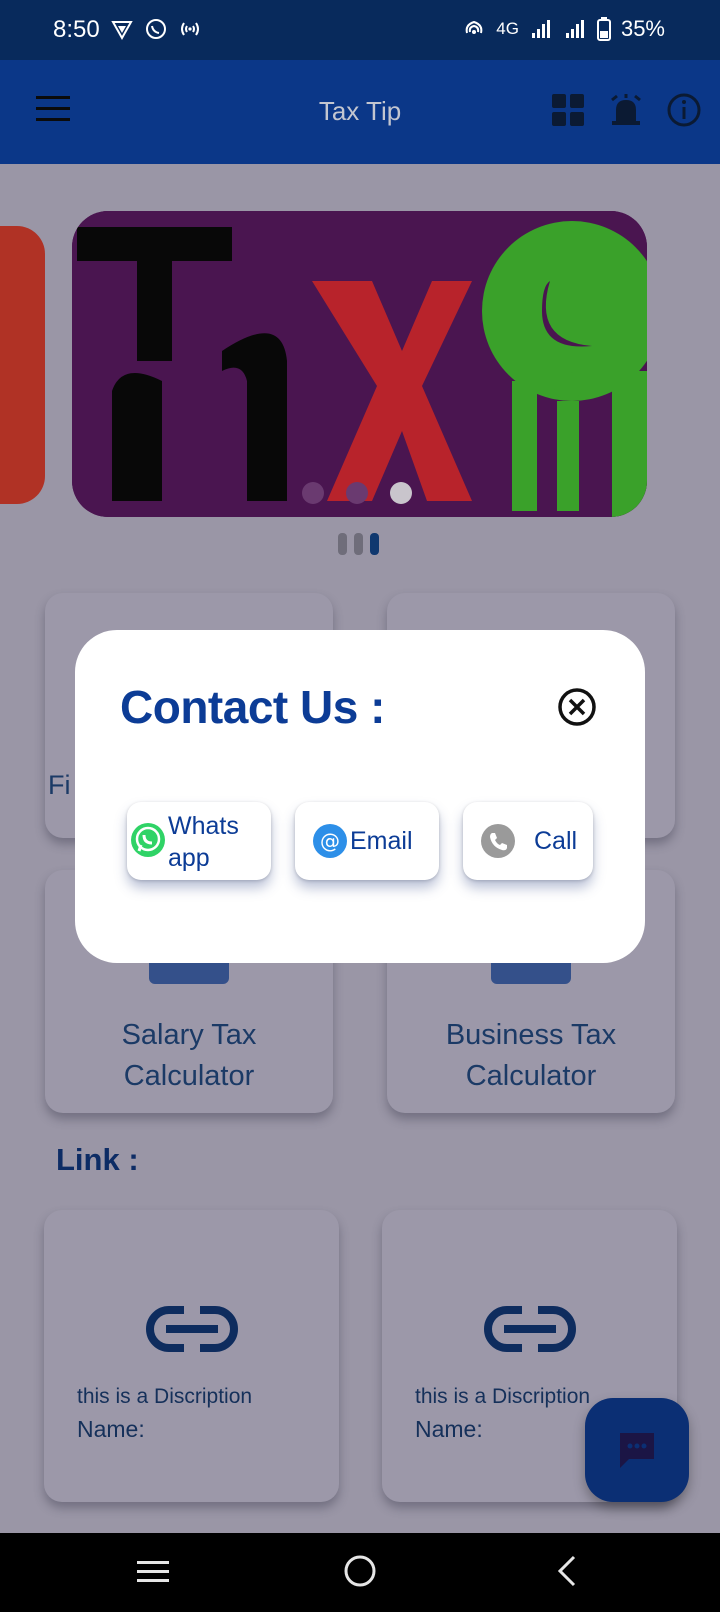 Image resolution: width=720 pixels, height=1612 pixels. Describe the element at coordinates (357, 493) in the screenshot. I see `banner-dots` at that location.